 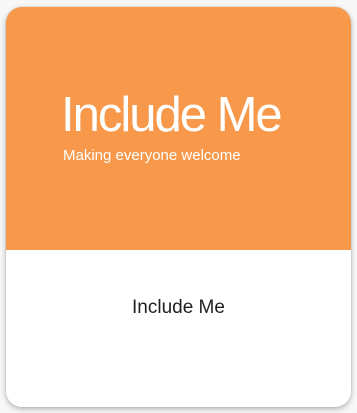 What do you see at coordinates (172, 115) in the screenshot?
I see `logo-title: Include Me` at bounding box center [172, 115].